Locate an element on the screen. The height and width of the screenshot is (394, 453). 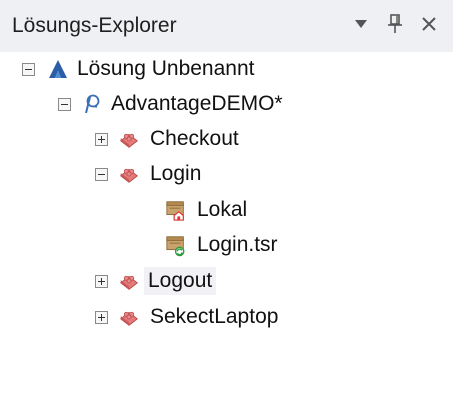
close-button is located at coordinates (429, 24).